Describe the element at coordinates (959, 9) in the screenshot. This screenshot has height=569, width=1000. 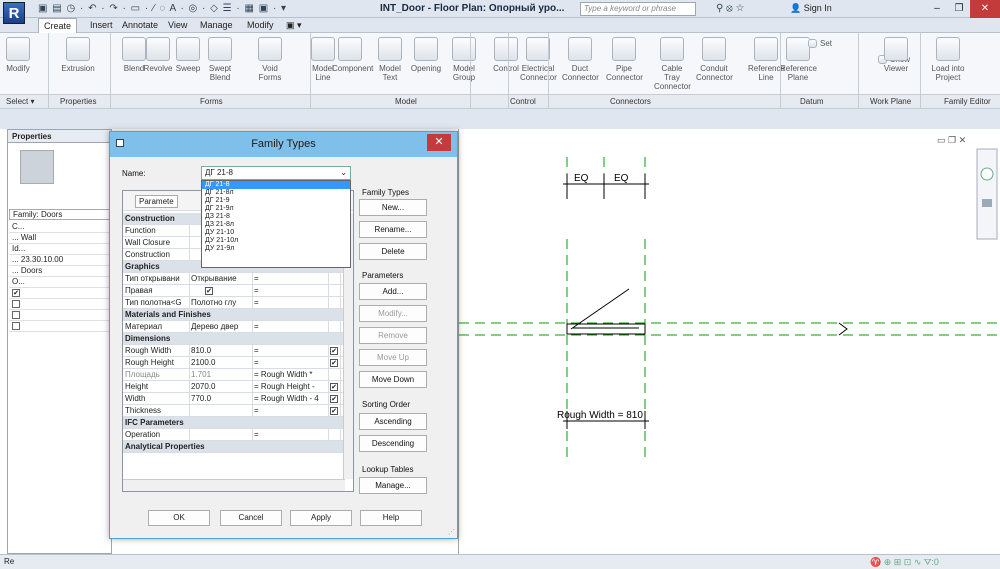
I see `restore-icon: ❐` at that location.